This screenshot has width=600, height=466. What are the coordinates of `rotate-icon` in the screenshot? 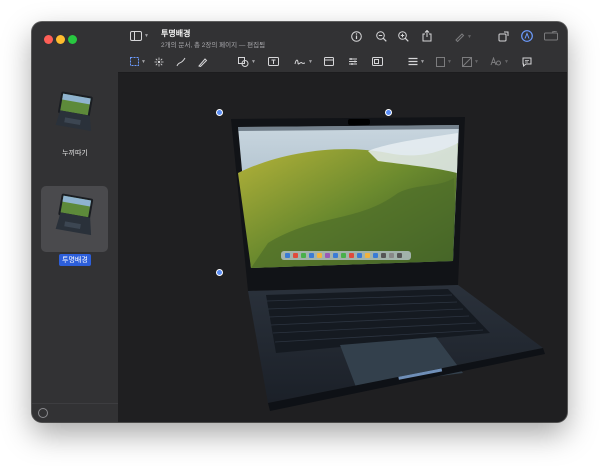 It's located at (503, 36).